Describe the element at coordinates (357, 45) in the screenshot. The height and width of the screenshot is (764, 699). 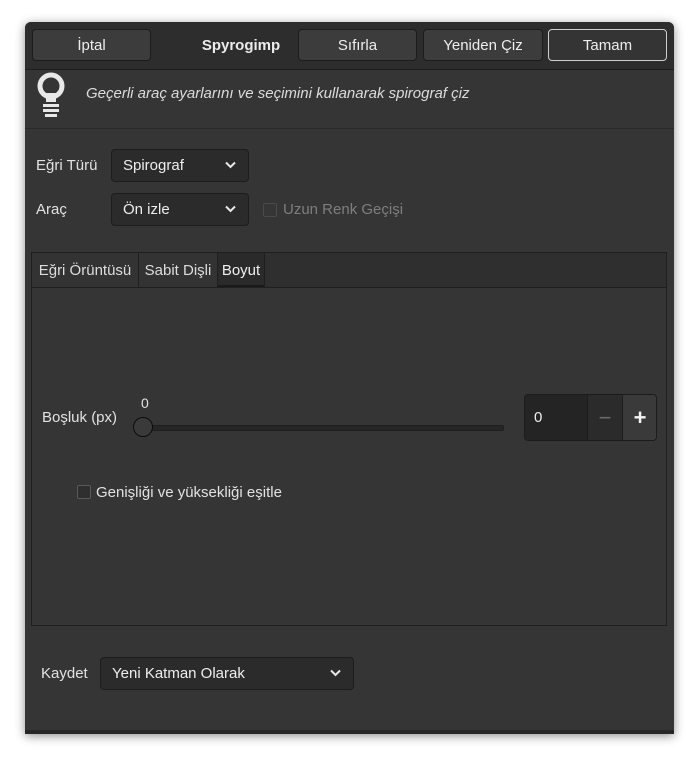
I see `reset-button: Sıfırla` at that location.